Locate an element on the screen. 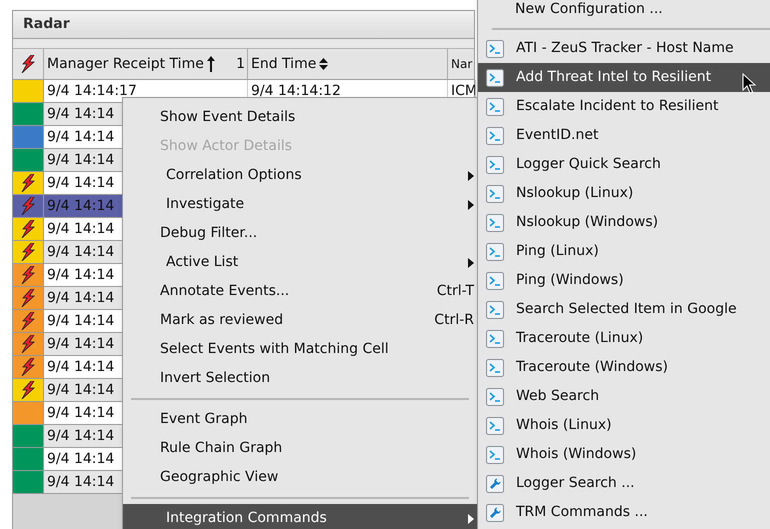 The height and width of the screenshot is (529, 770). menu-item: Traceroute (Windows) is located at coordinates (624, 367).